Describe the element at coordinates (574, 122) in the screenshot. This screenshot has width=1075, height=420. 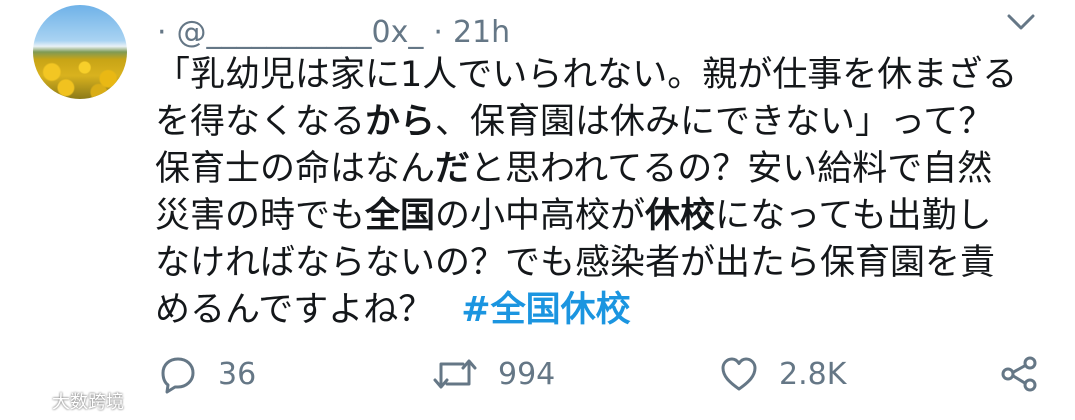
I see `tweet-line: を得なくなるから、保育園は休みにできない」って？` at that location.